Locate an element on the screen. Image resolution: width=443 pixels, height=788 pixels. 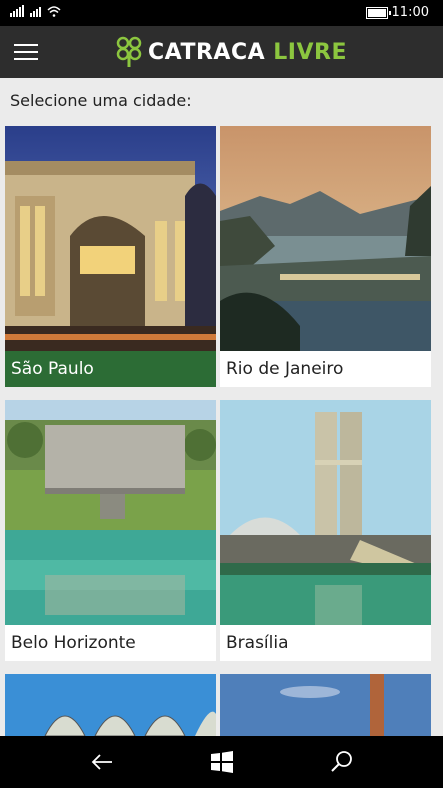
windows-start-icon is located at coordinates (222, 762).